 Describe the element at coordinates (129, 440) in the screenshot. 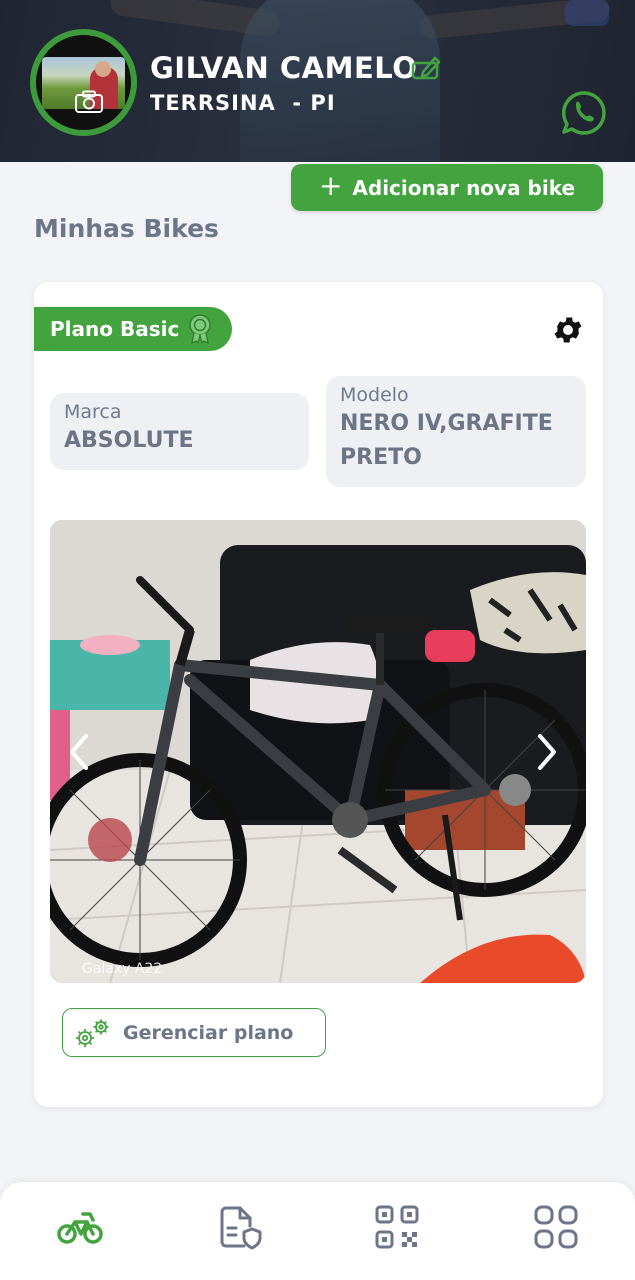

I see `brand-value: ABSOLUTE` at that location.